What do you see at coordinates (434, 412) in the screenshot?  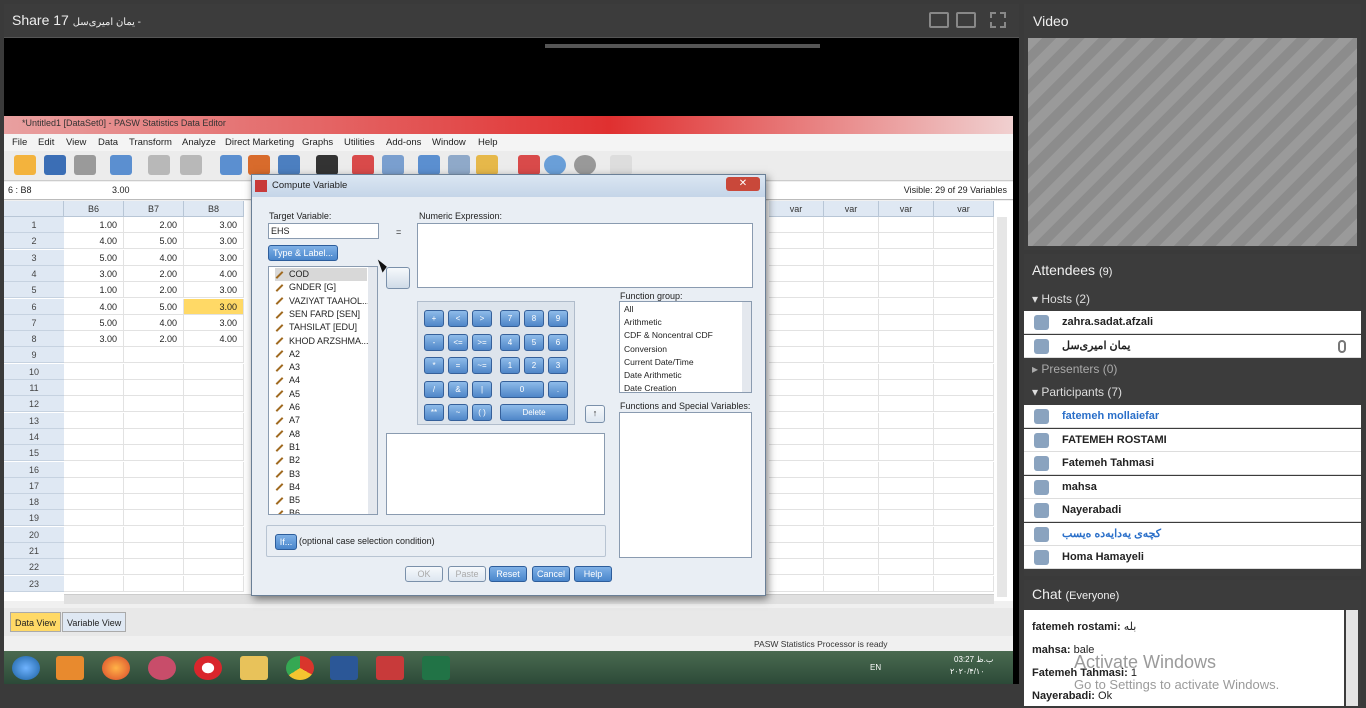 I see `keypad-button: **` at bounding box center [434, 412].